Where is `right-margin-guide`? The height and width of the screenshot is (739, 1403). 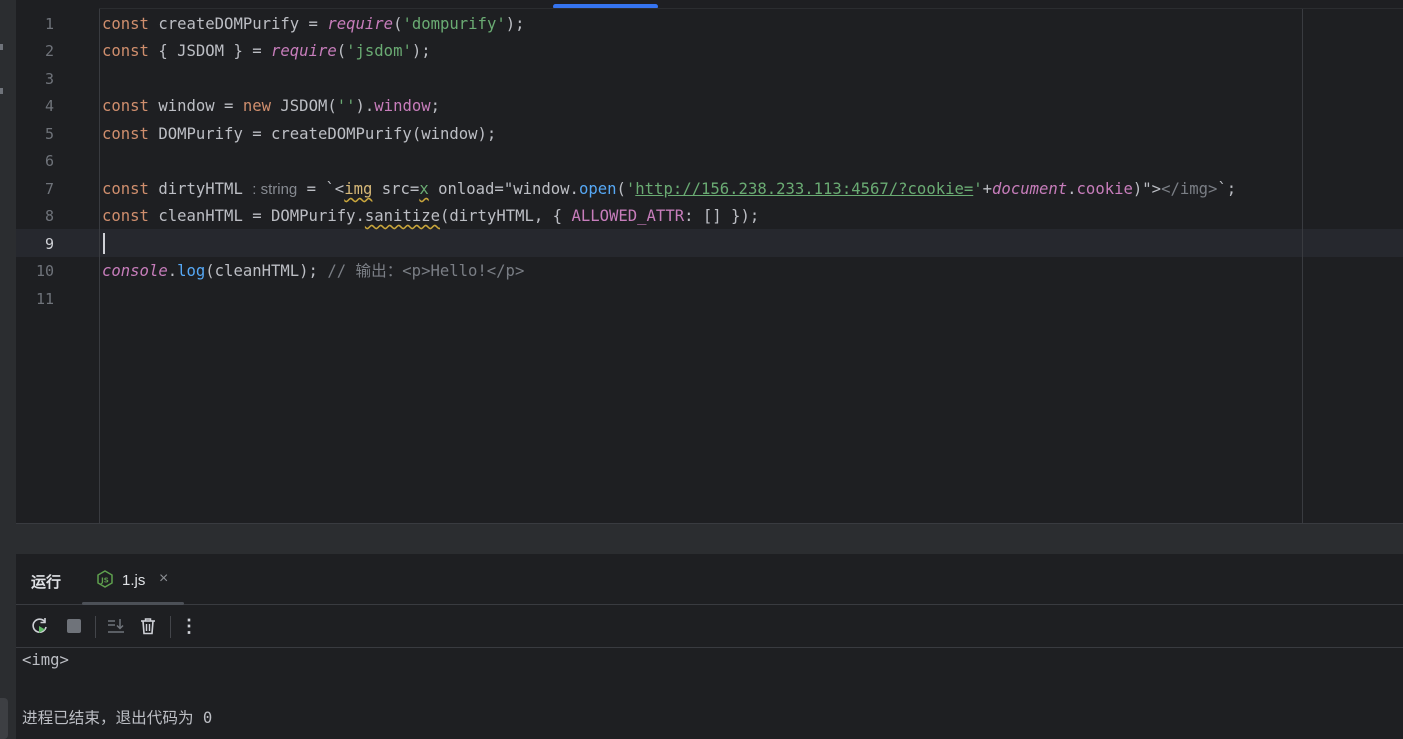 right-margin-guide is located at coordinates (1302, 266).